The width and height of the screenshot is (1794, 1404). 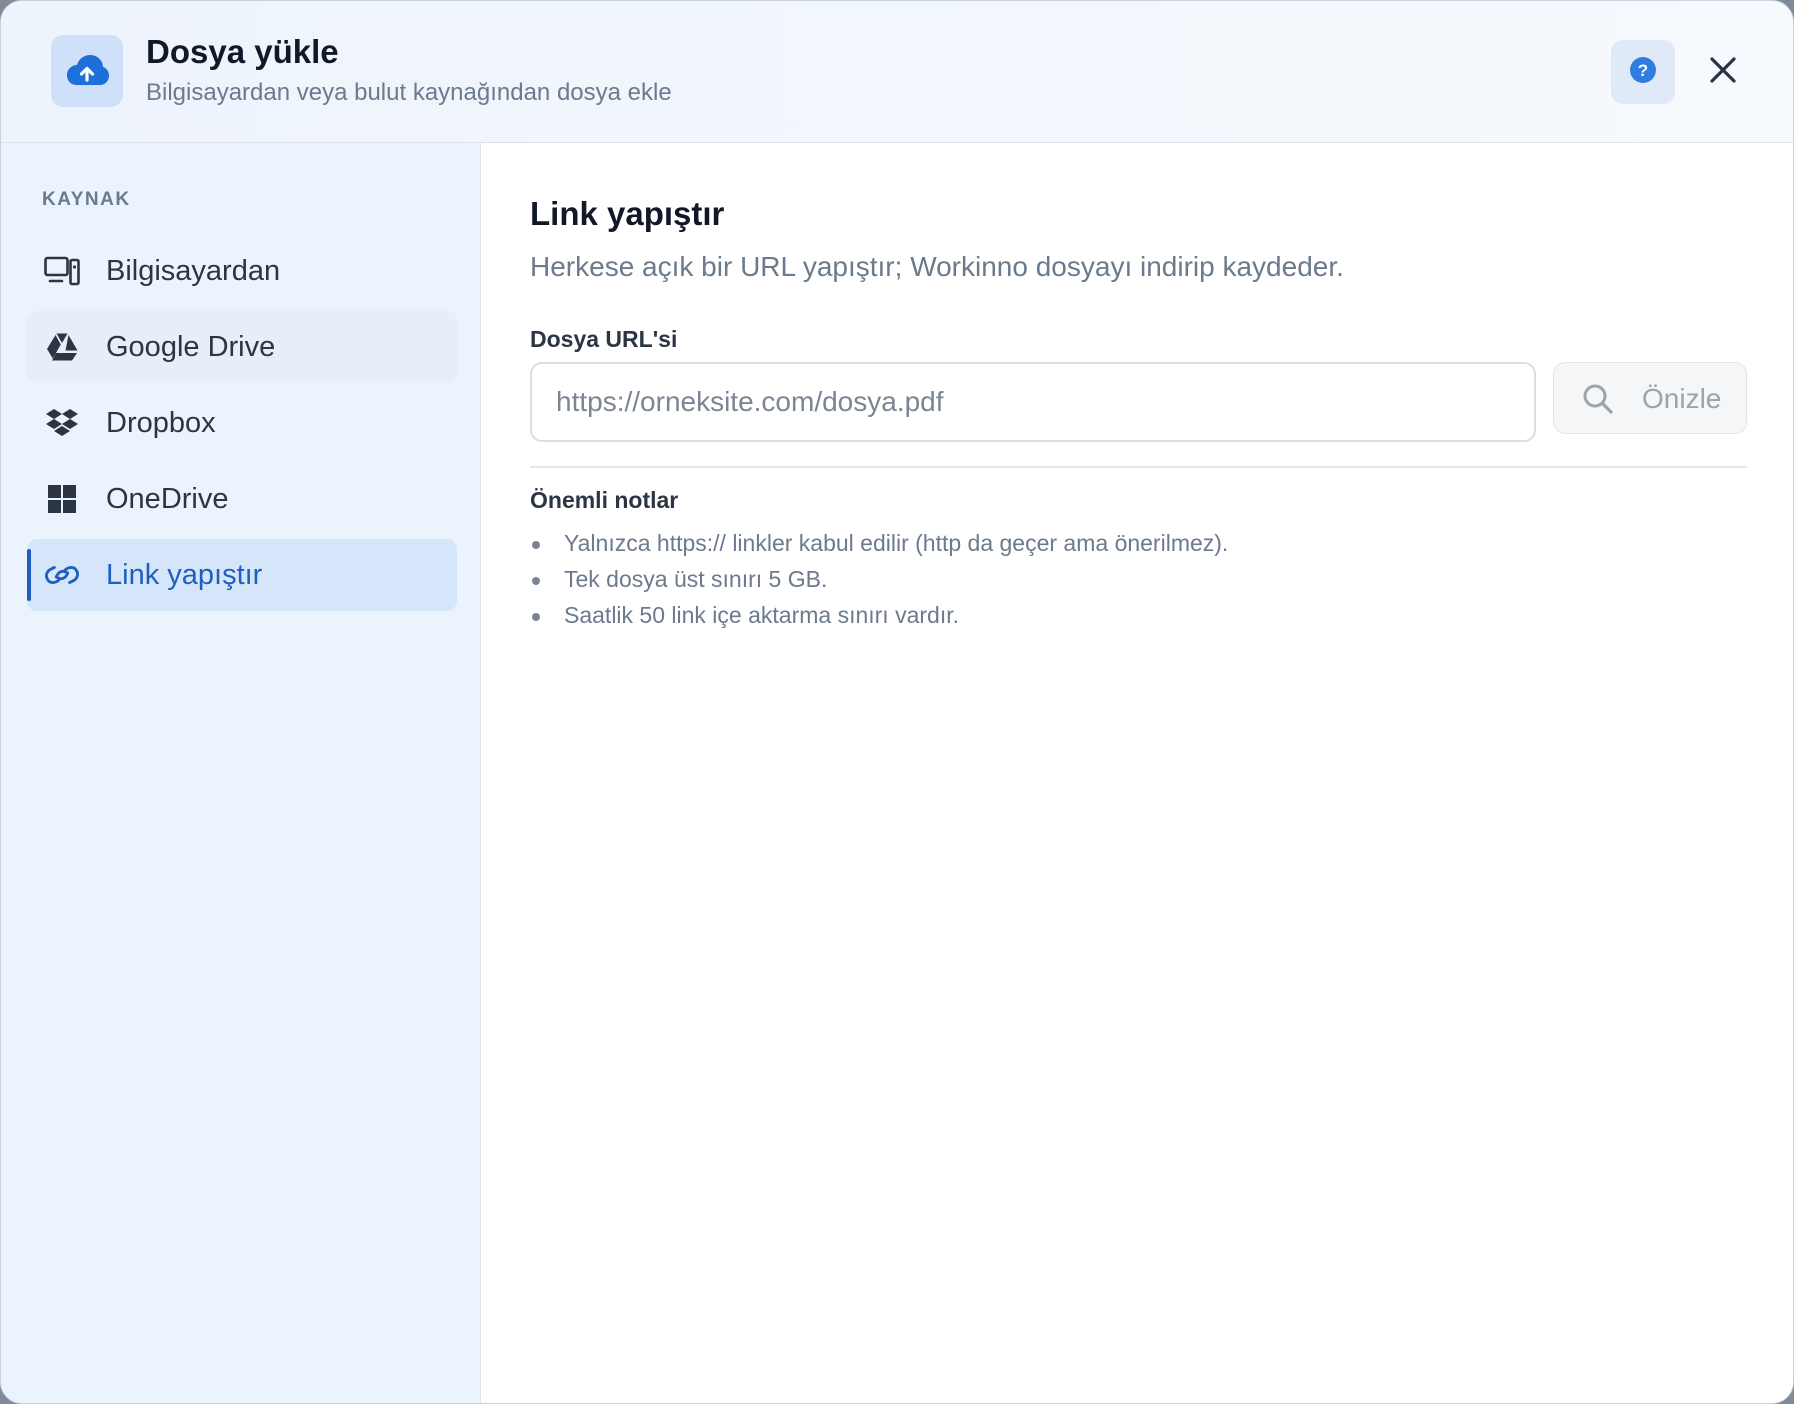 What do you see at coordinates (62, 423) in the screenshot?
I see `dropbox-icon` at bounding box center [62, 423].